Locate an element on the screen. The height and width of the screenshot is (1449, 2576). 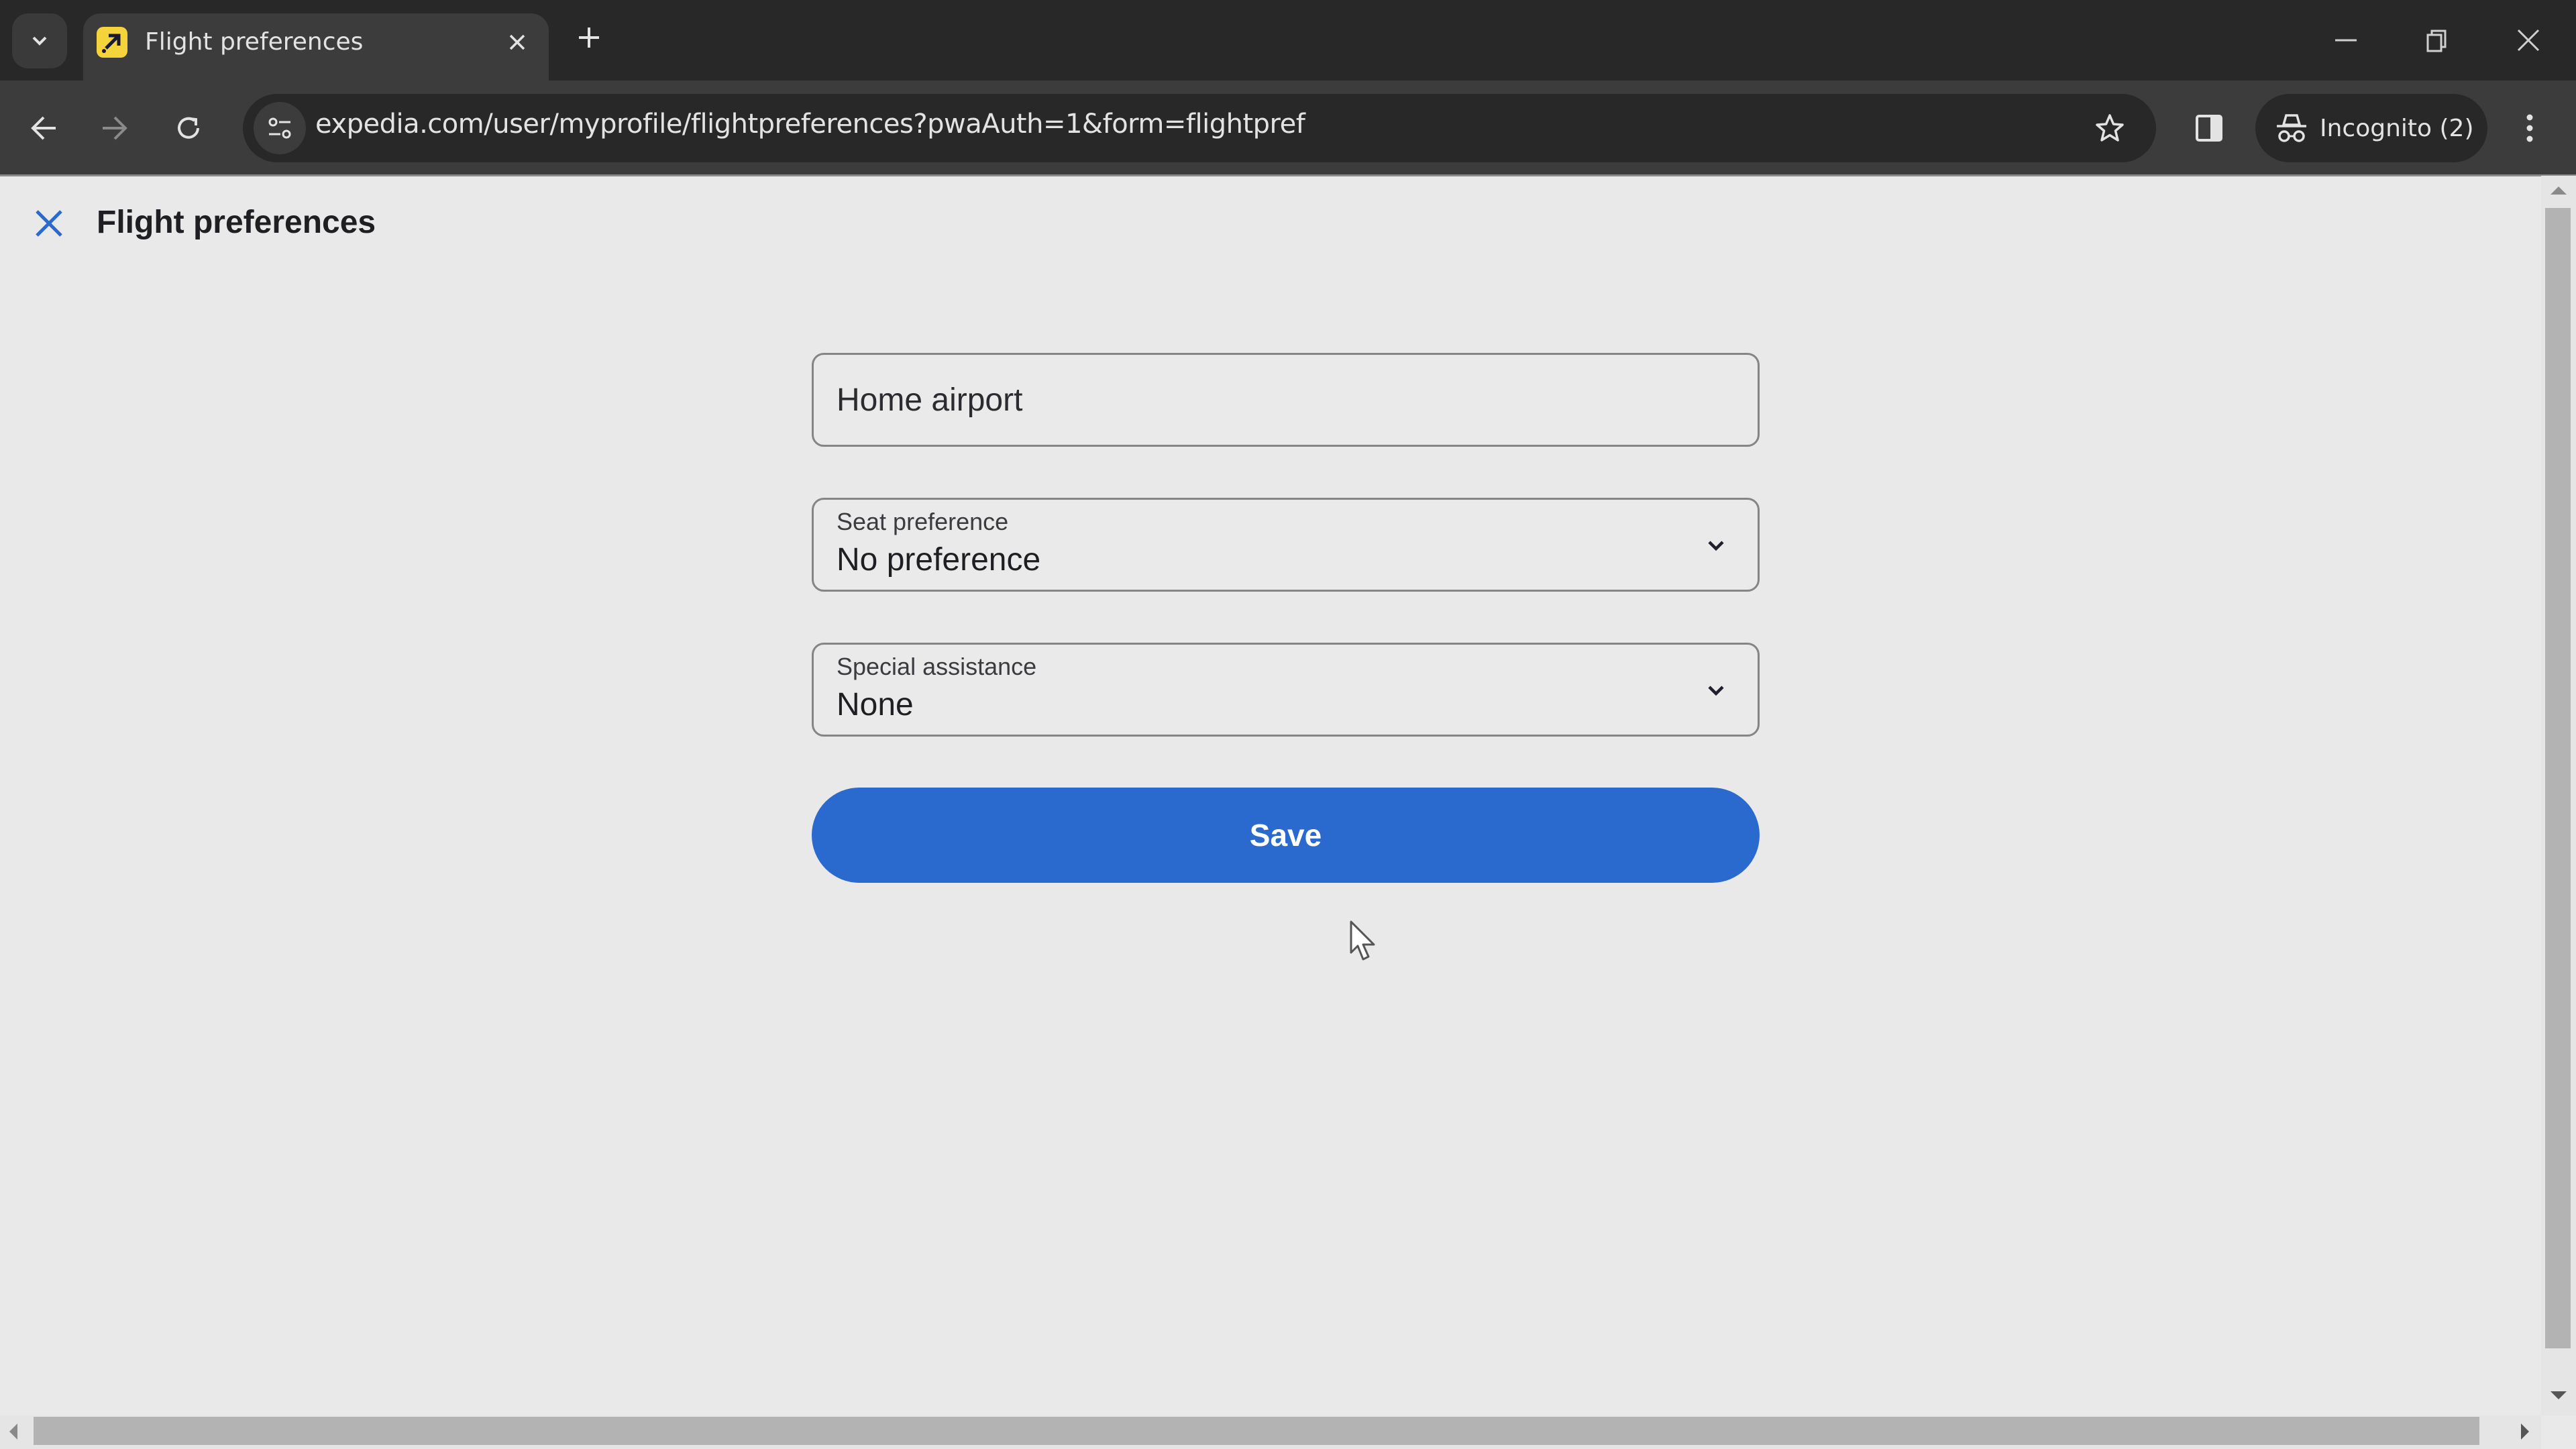
mouse-cursor-icon is located at coordinates (1363, 943).